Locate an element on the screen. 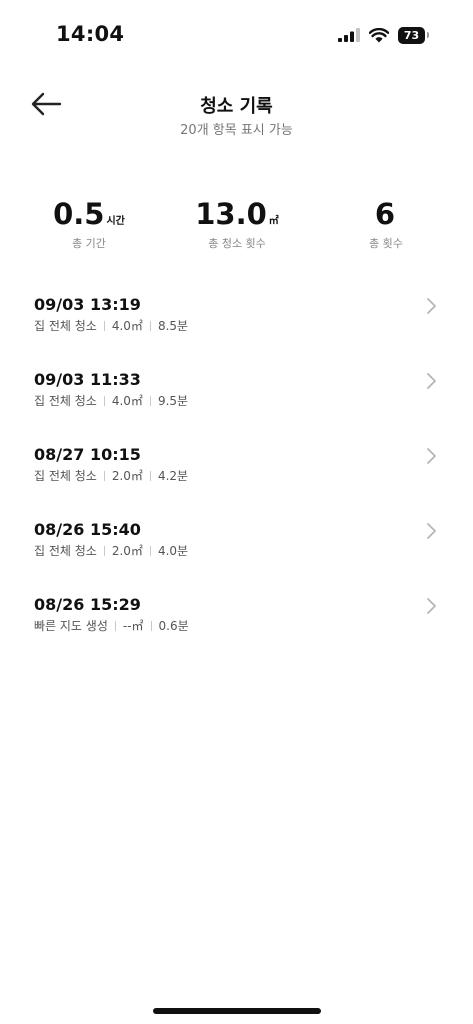  record-item: 08/27 10:15 집 전체 청소 2.0㎡ 4.2분 is located at coordinates (236, 475).